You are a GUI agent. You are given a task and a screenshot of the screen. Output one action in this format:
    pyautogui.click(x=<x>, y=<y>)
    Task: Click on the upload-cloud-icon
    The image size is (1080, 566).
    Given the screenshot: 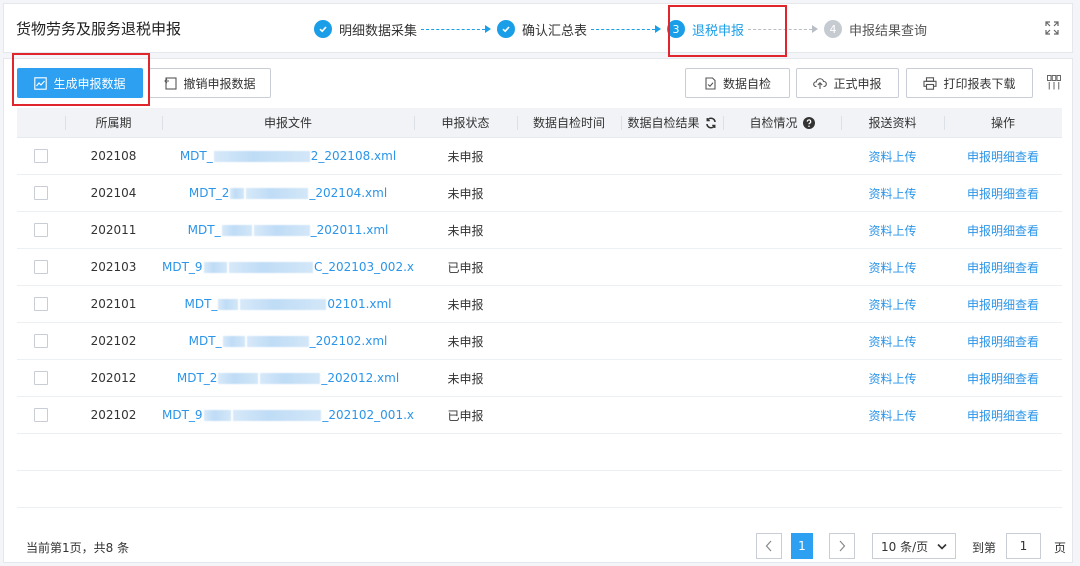 What is the action you would take?
    pyautogui.click(x=820, y=83)
    